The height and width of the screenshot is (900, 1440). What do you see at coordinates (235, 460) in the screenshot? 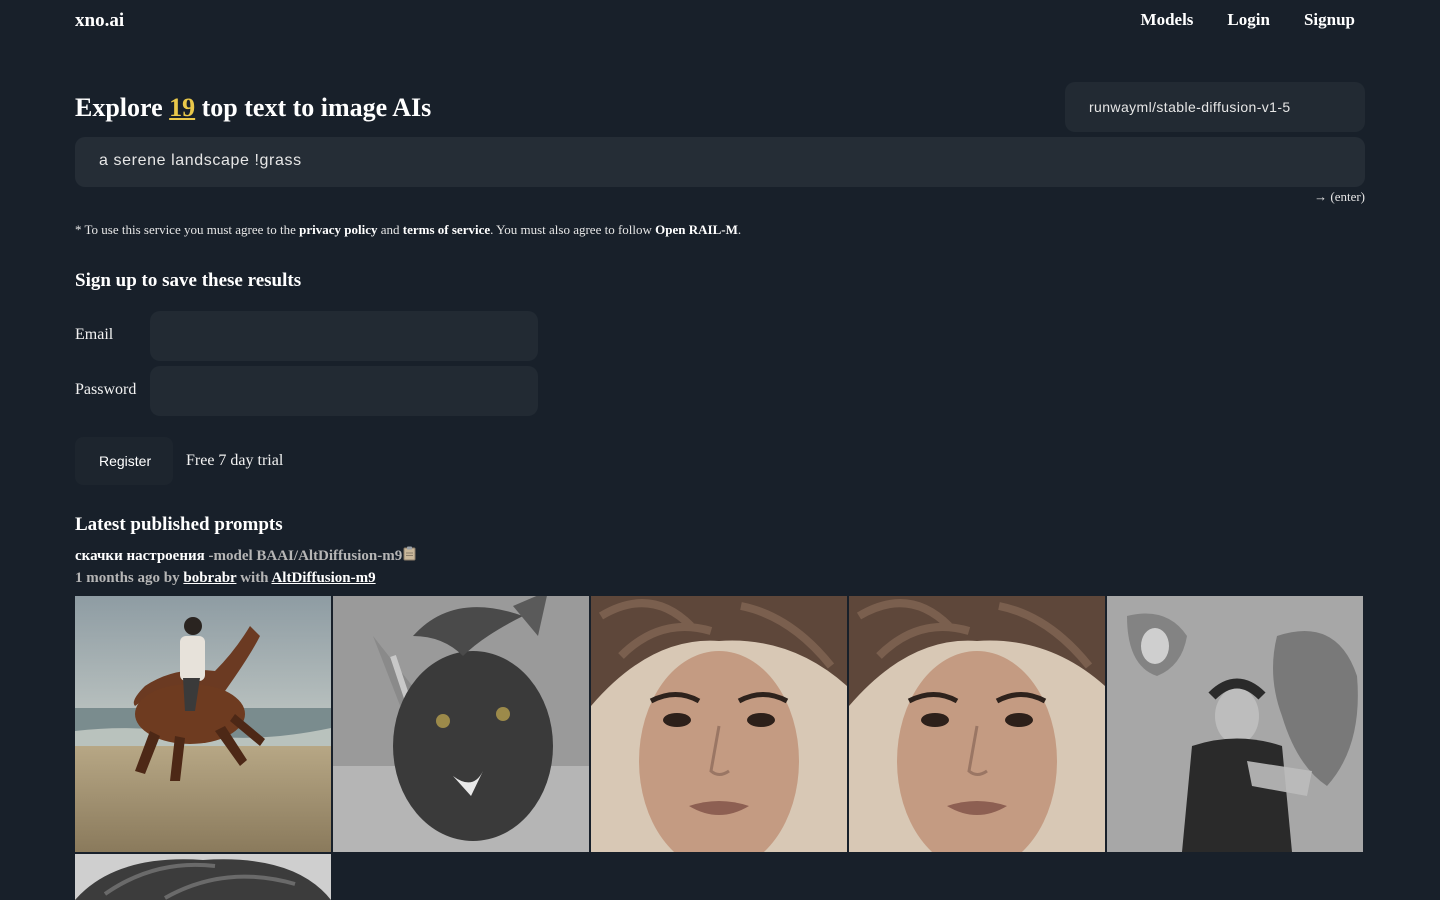
I see `trial-note: Free 7 day trial` at bounding box center [235, 460].